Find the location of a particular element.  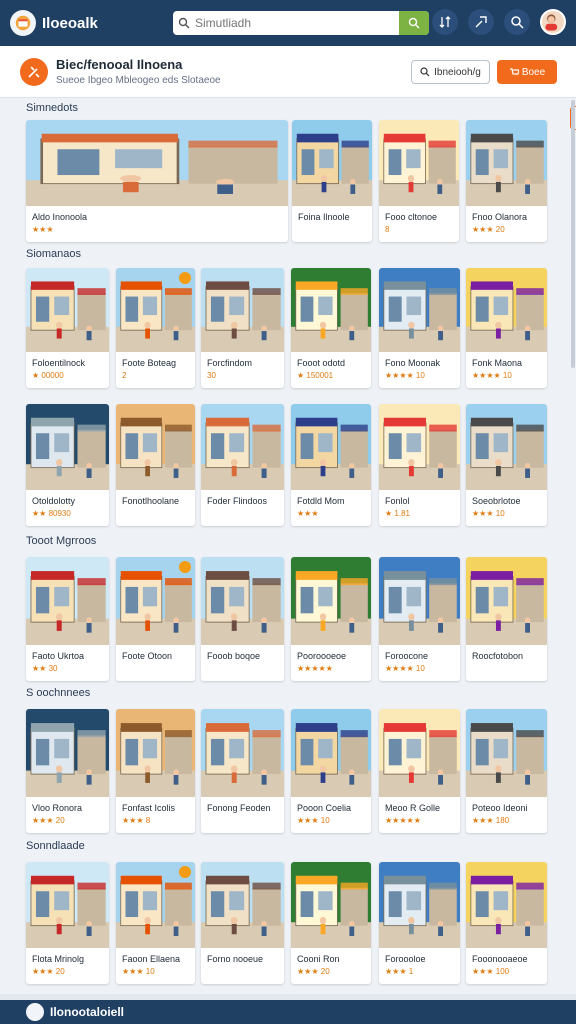

scrollbar is located at coordinates (573, 234).